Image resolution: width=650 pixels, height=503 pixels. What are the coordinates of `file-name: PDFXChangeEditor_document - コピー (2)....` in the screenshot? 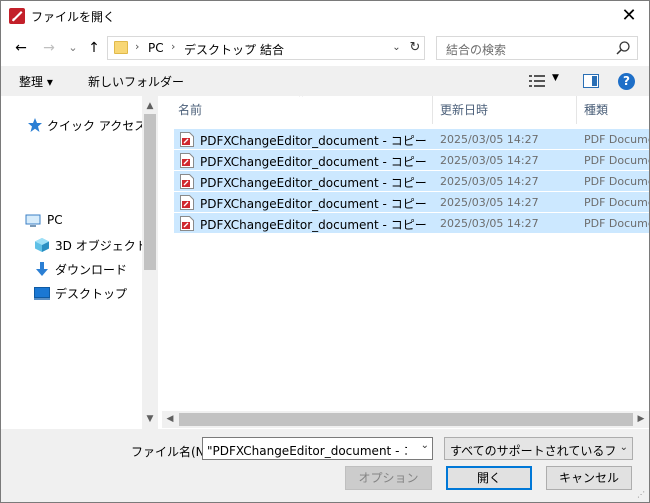 It's located at (313, 141).